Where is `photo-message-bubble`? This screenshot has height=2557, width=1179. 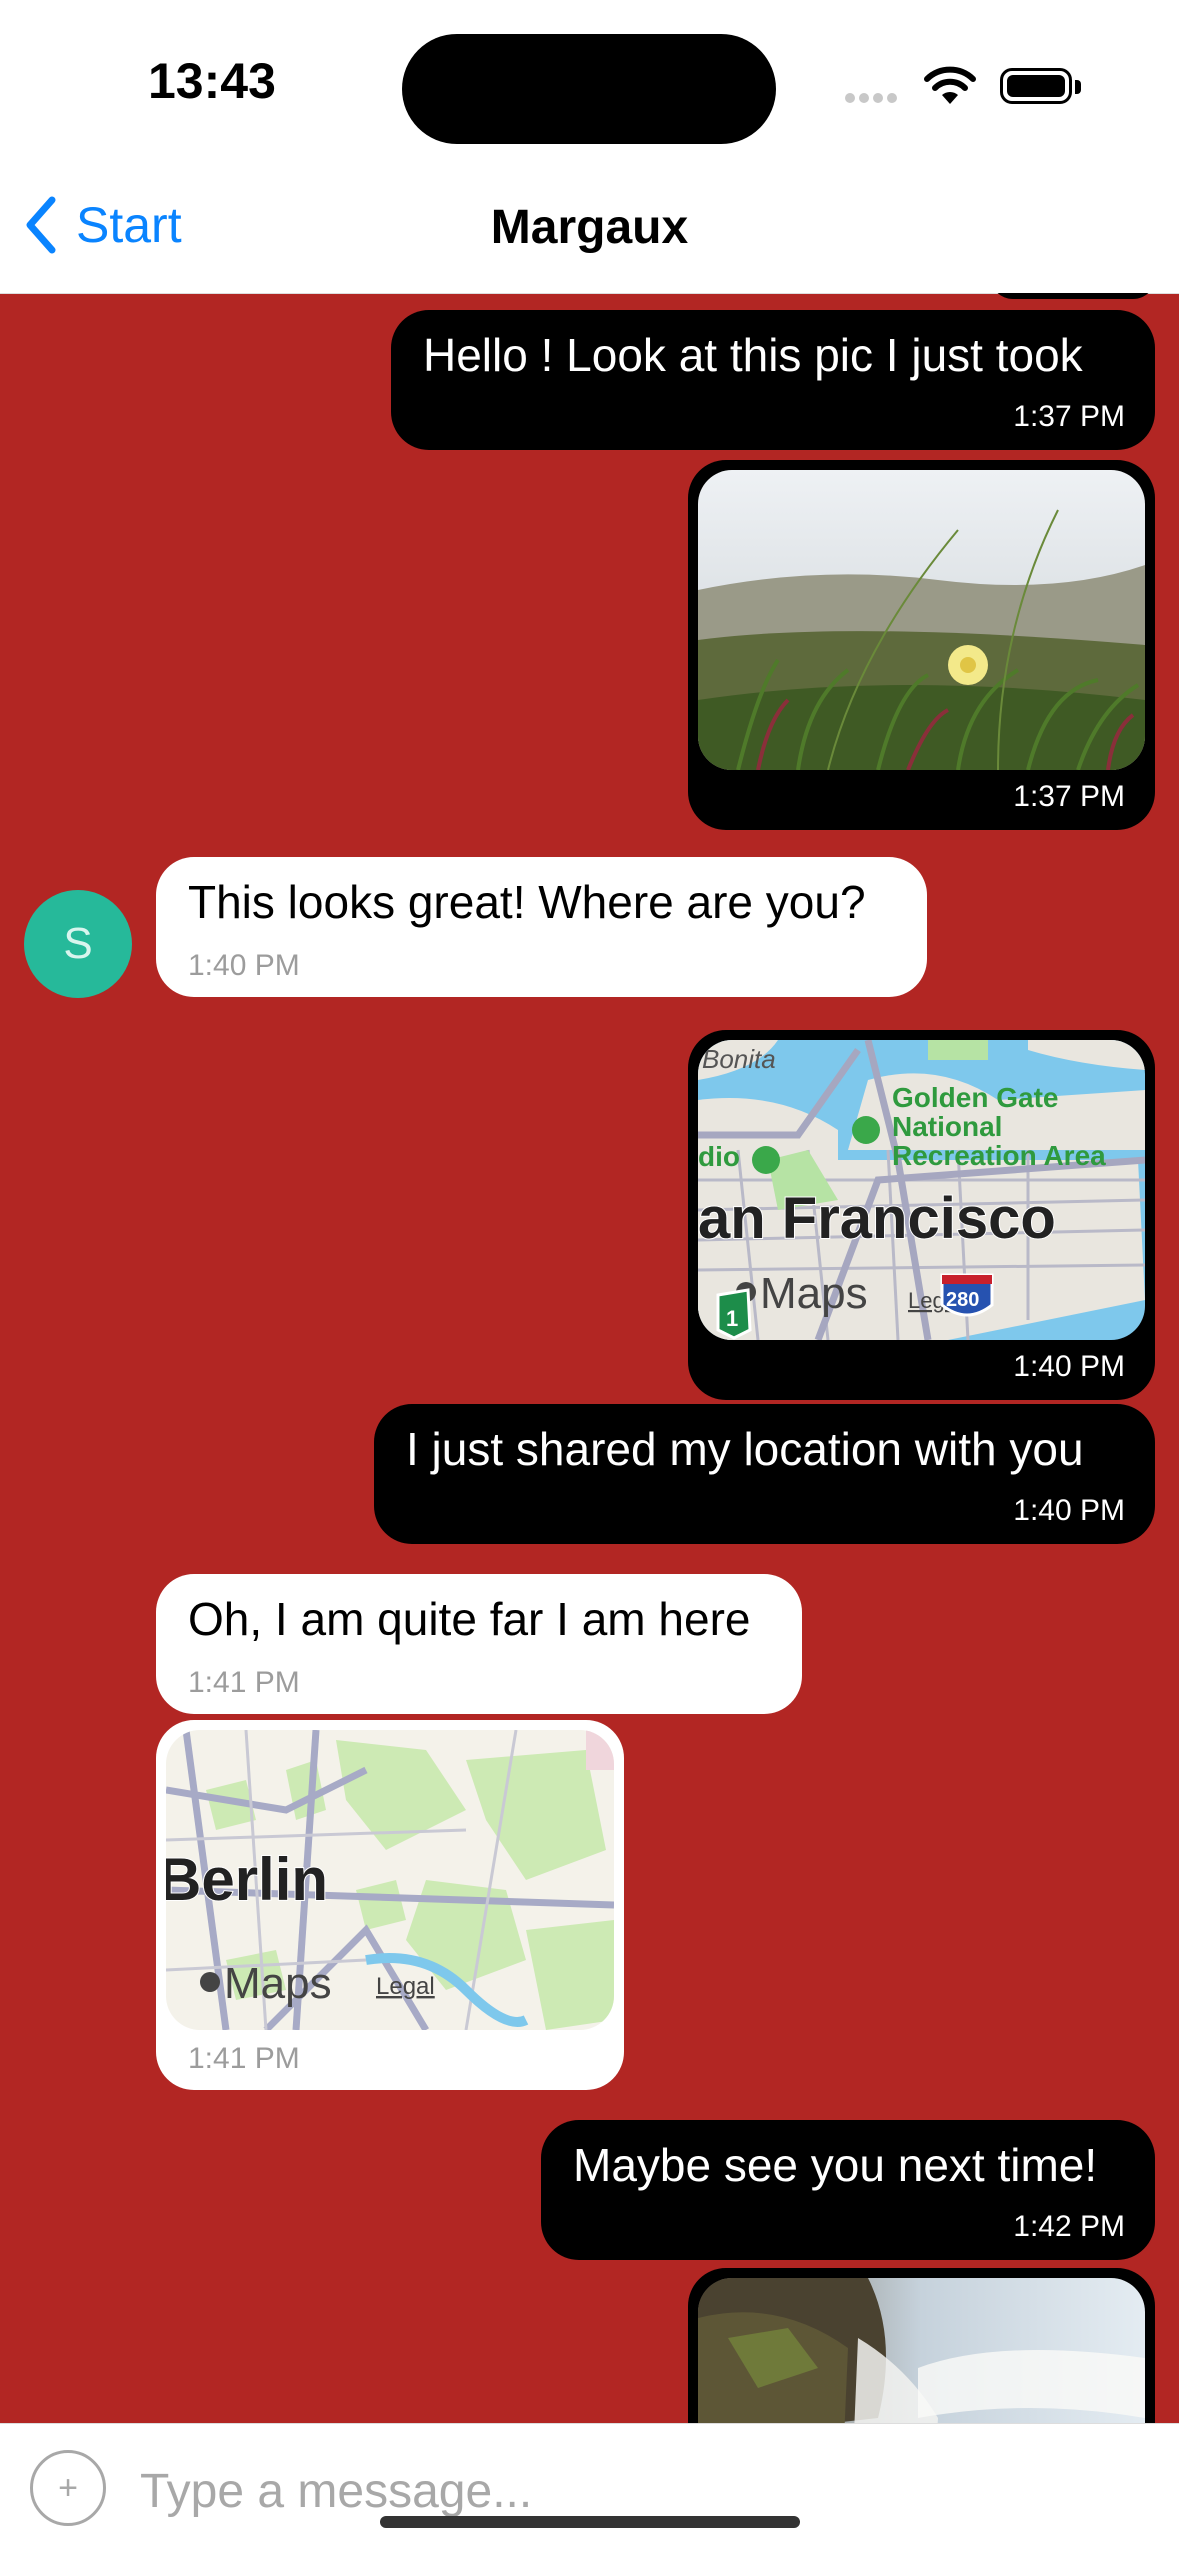 photo-message-bubble is located at coordinates (921, 2345).